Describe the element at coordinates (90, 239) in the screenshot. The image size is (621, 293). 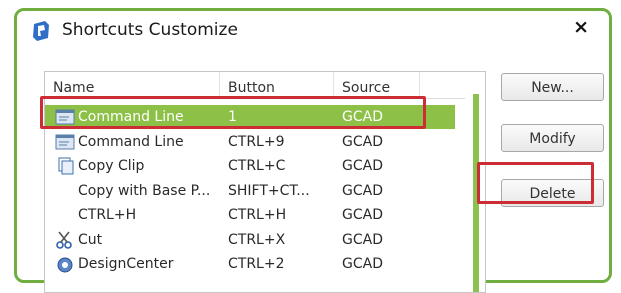
I see `shortcut-name: Cut` at that location.